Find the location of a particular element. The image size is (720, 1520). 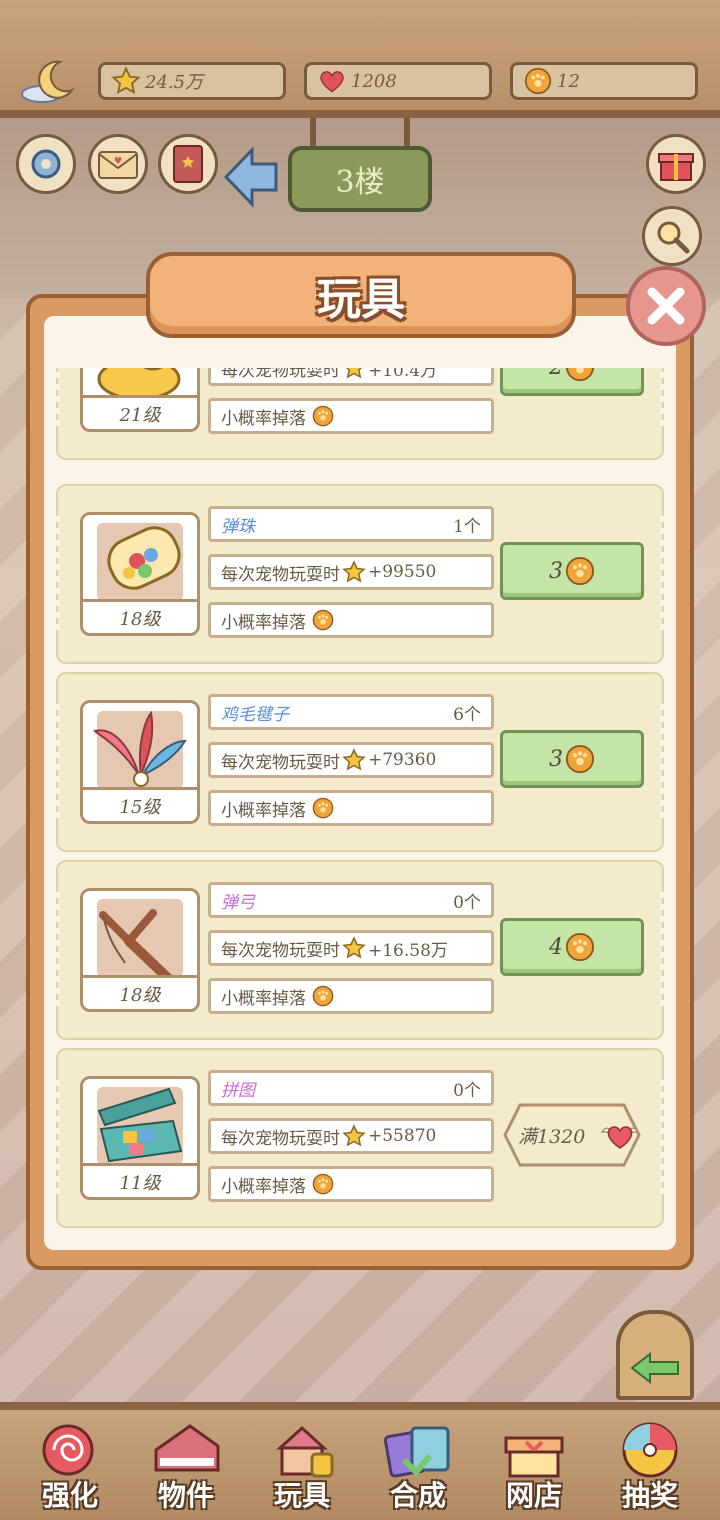

buy-button: 2 is located at coordinates (572, 382).